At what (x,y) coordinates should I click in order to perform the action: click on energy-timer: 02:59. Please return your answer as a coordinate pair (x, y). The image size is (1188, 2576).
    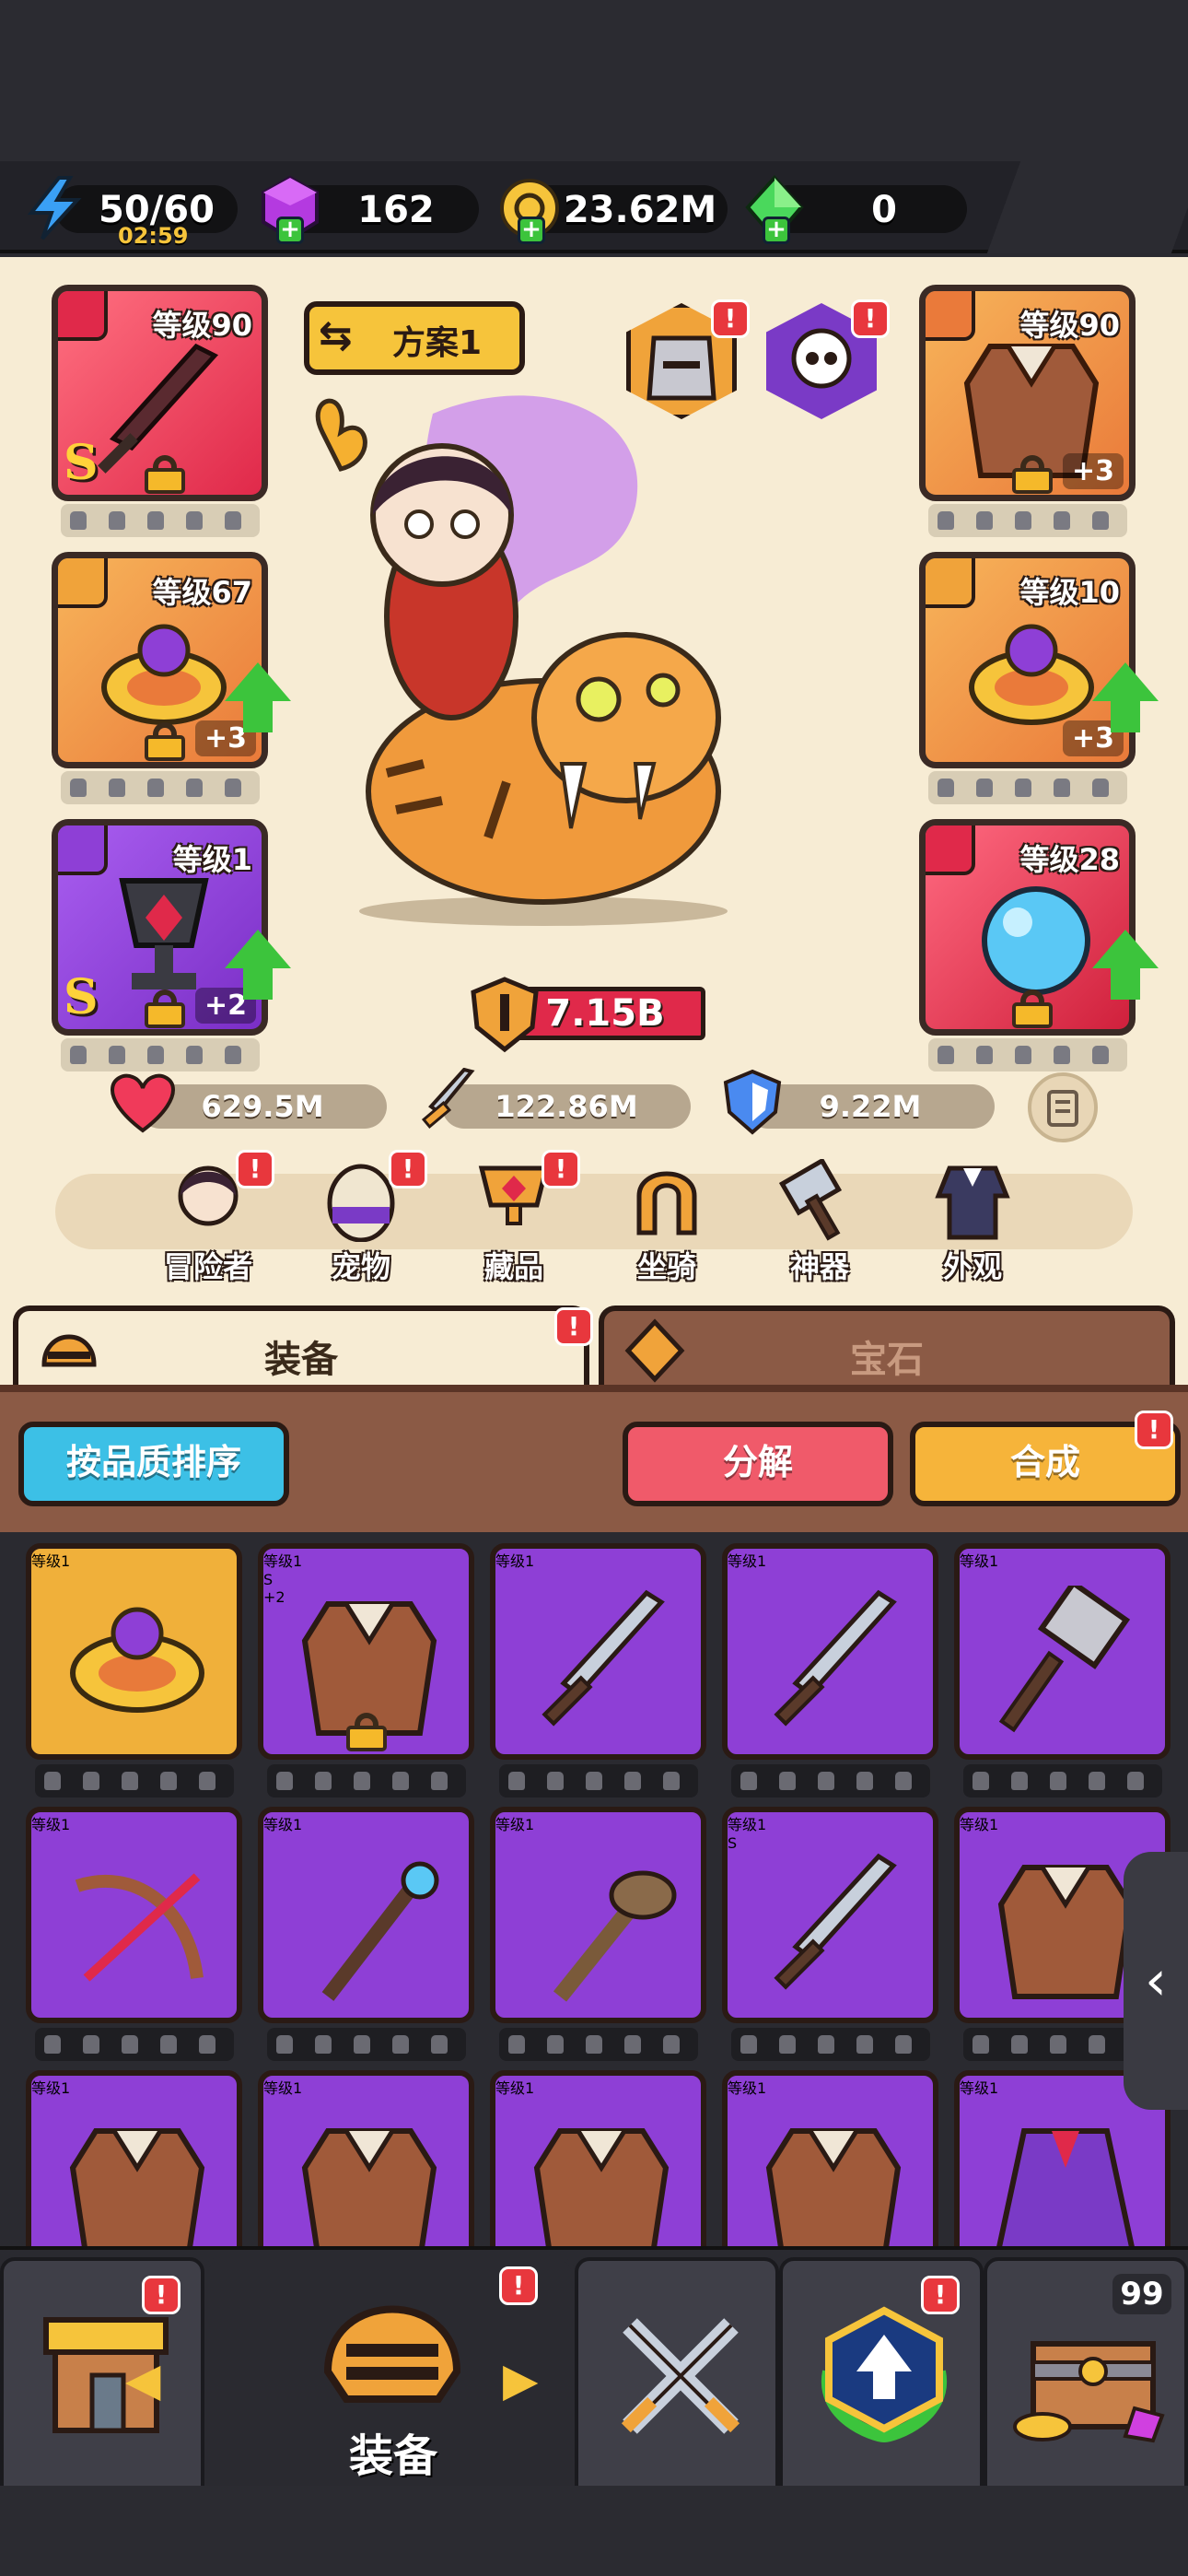
    Looking at the image, I should click on (153, 236).